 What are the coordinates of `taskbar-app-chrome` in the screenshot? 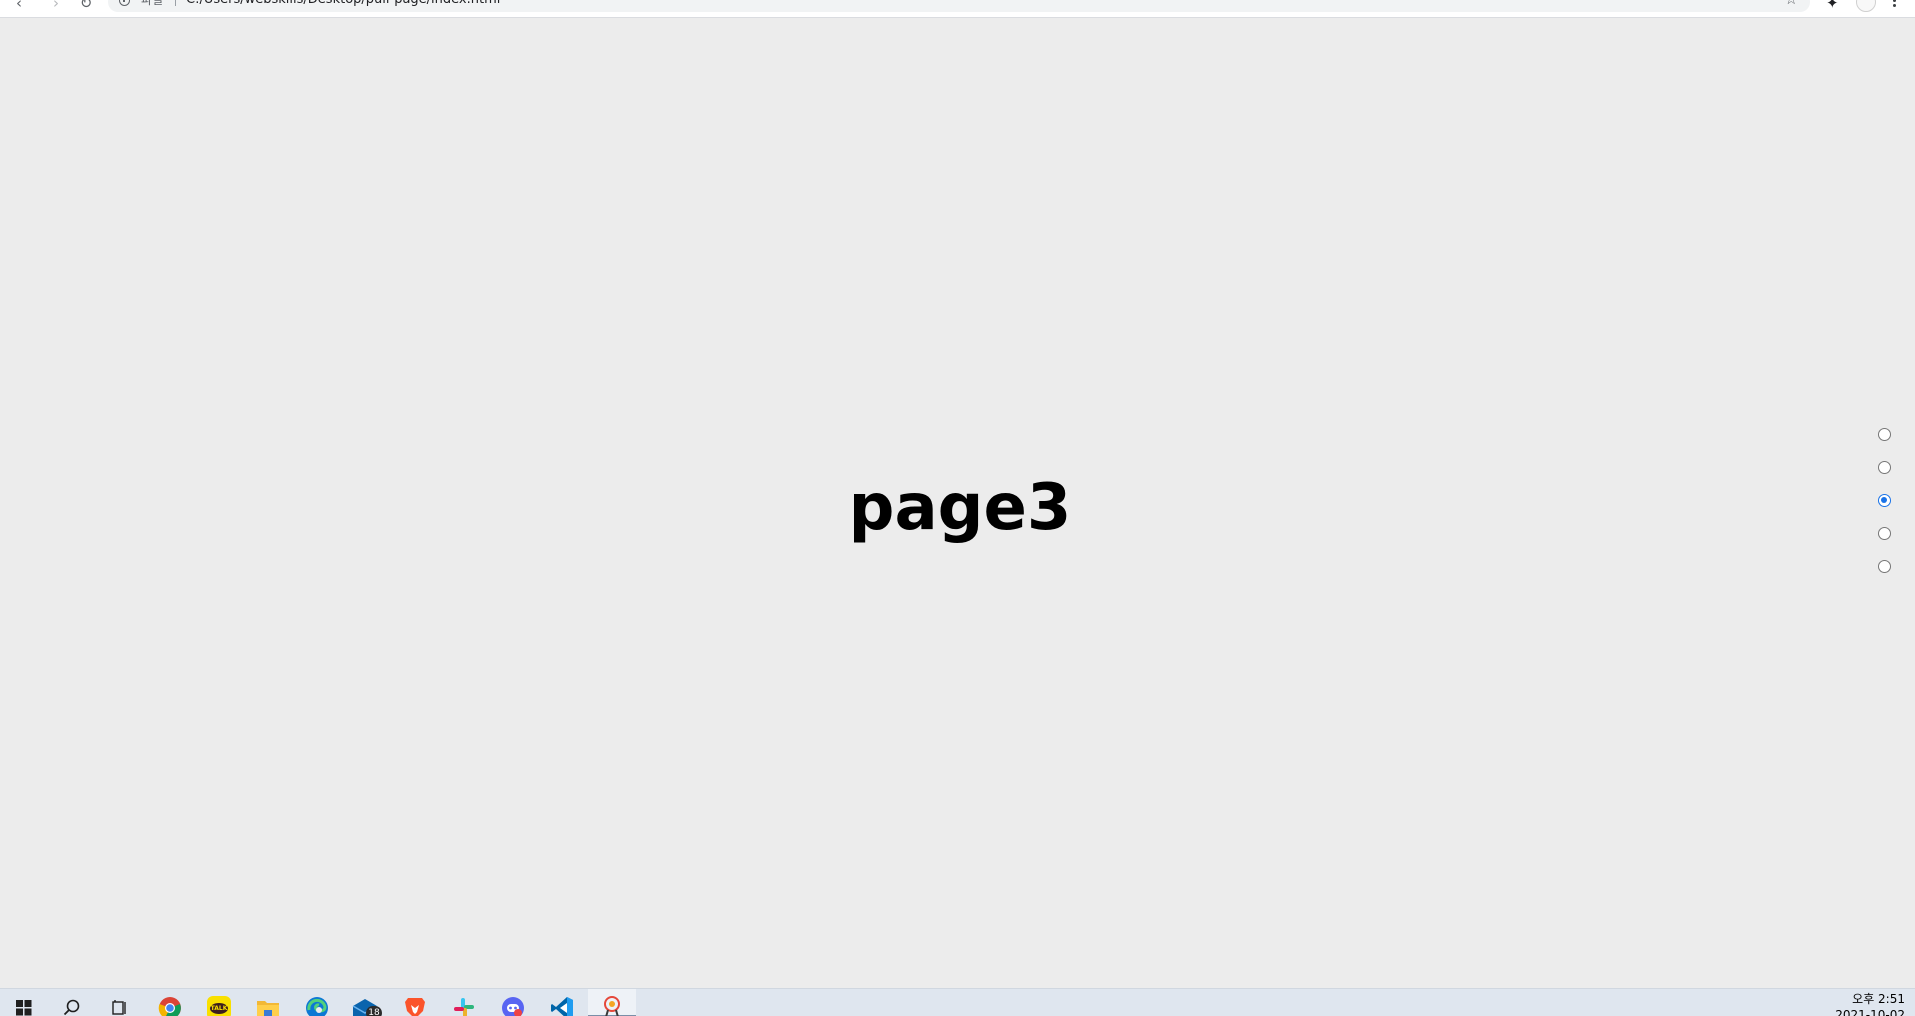 It's located at (170, 1002).